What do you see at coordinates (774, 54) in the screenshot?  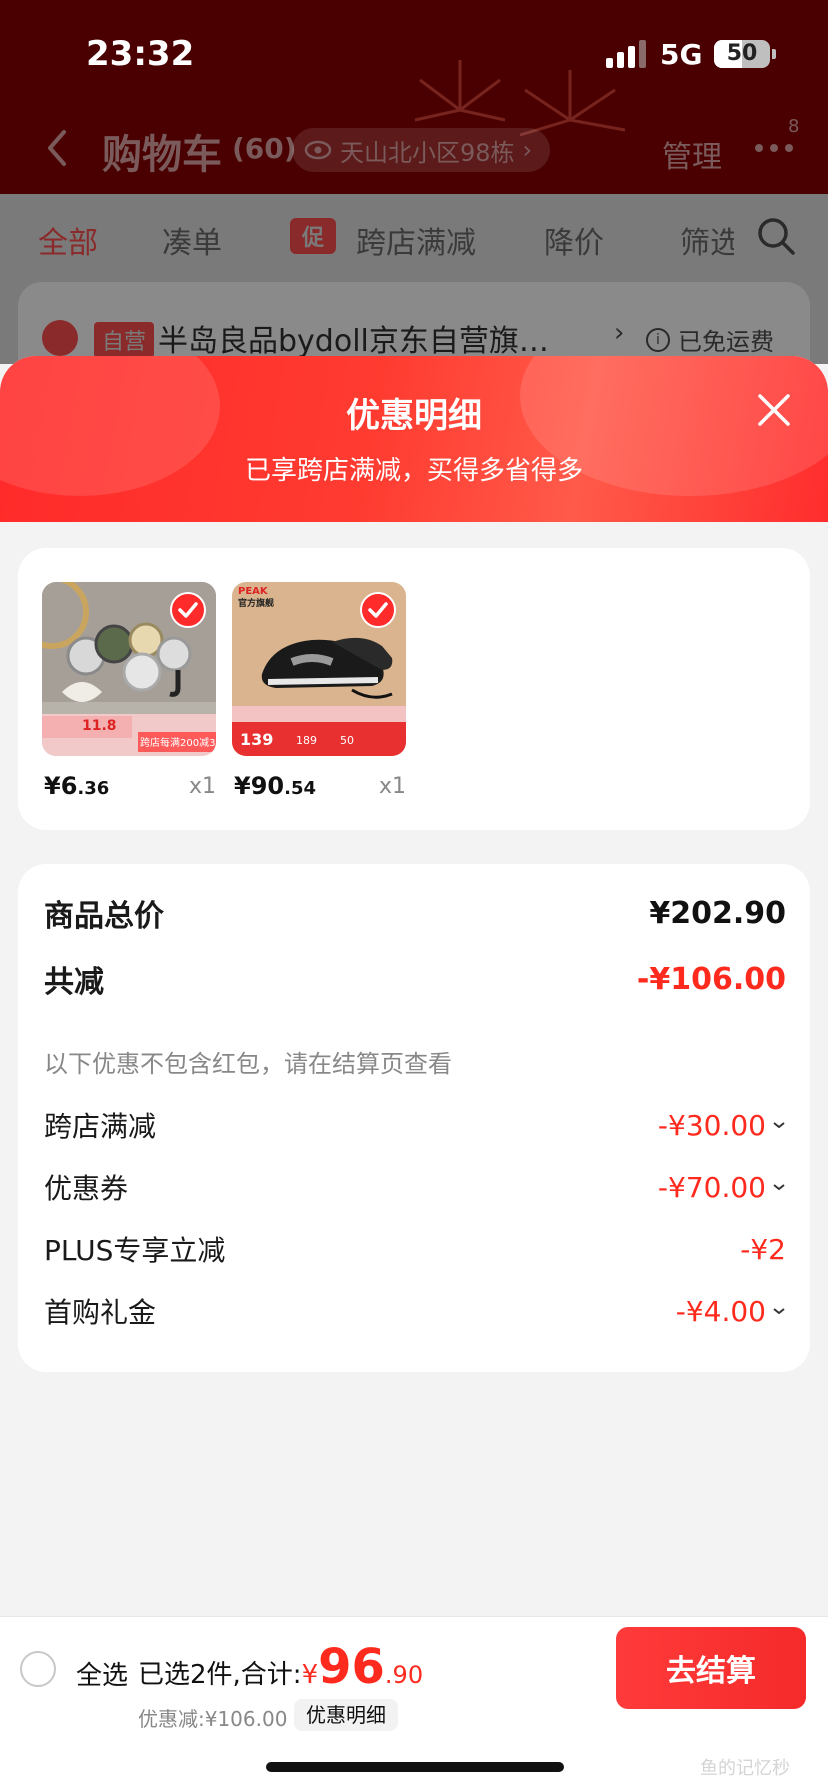 I see `battery-tip` at bounding box center [774, 54].